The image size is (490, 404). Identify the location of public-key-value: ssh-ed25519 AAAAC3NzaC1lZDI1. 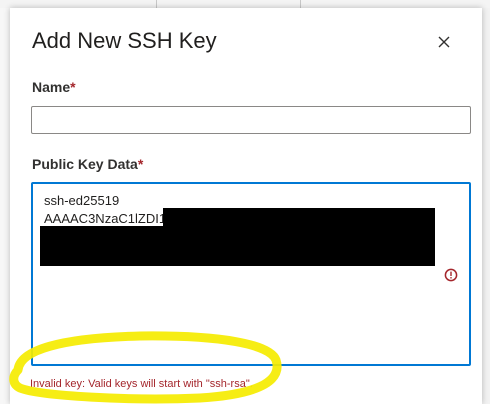
(105, 209).